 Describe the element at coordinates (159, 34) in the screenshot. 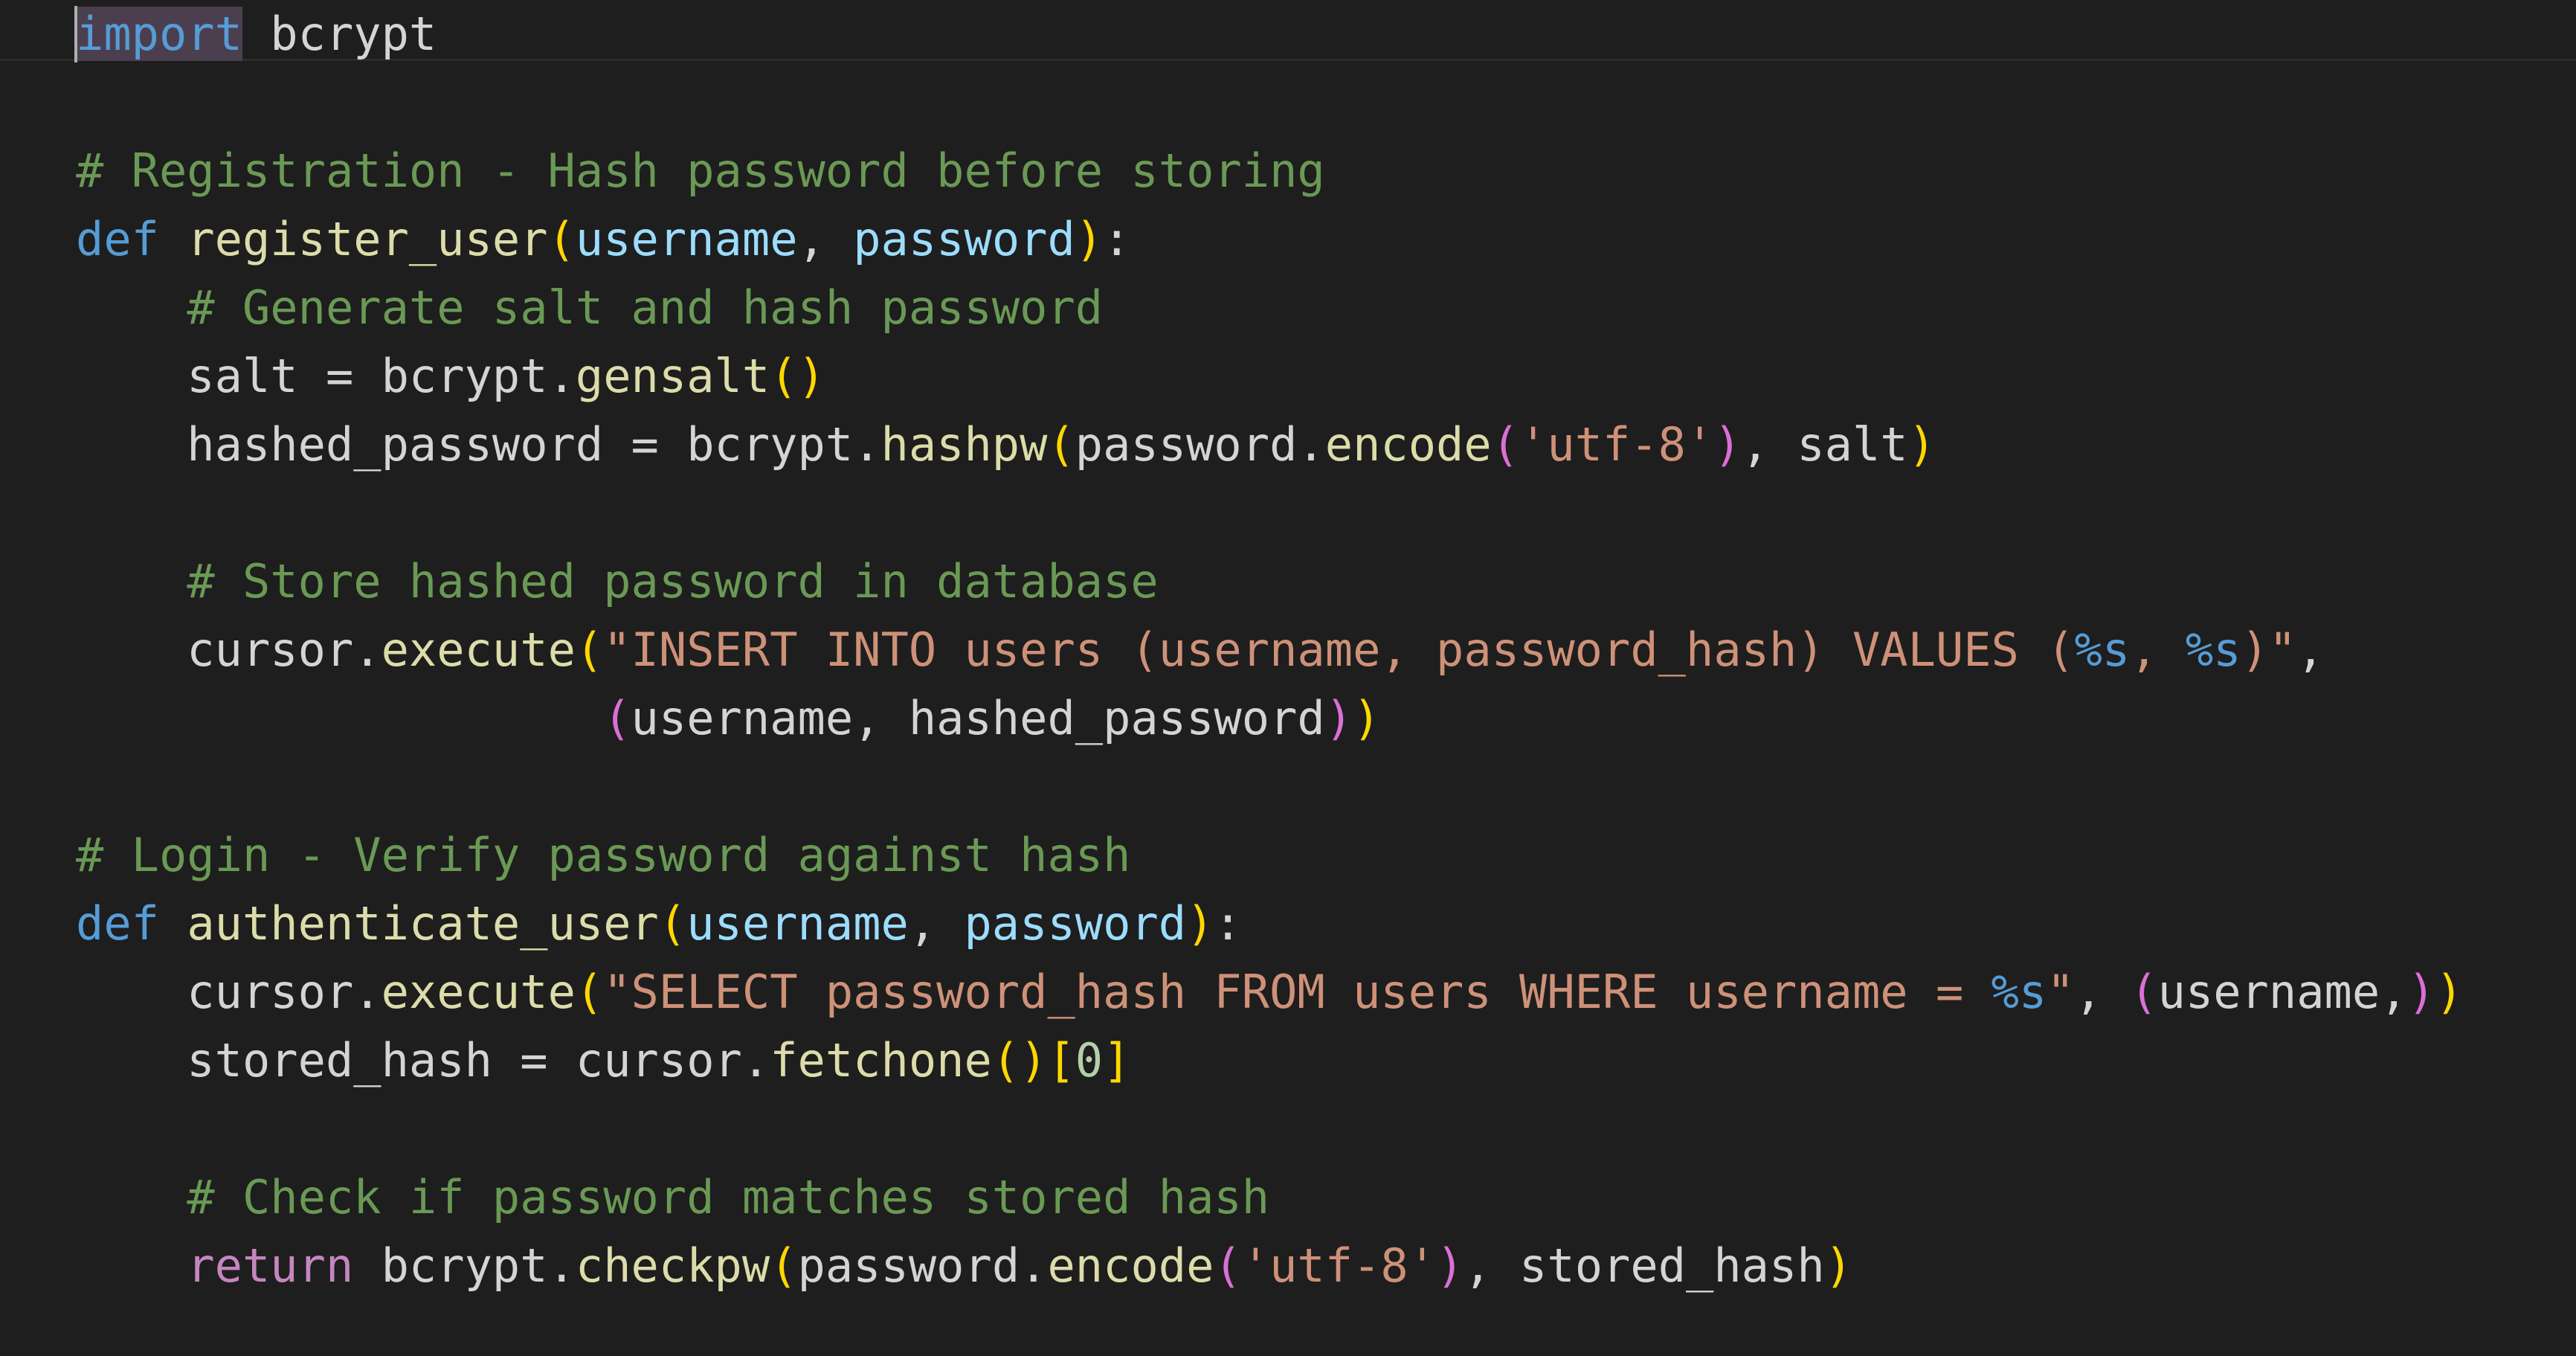

I see `code-token: import` at that location.